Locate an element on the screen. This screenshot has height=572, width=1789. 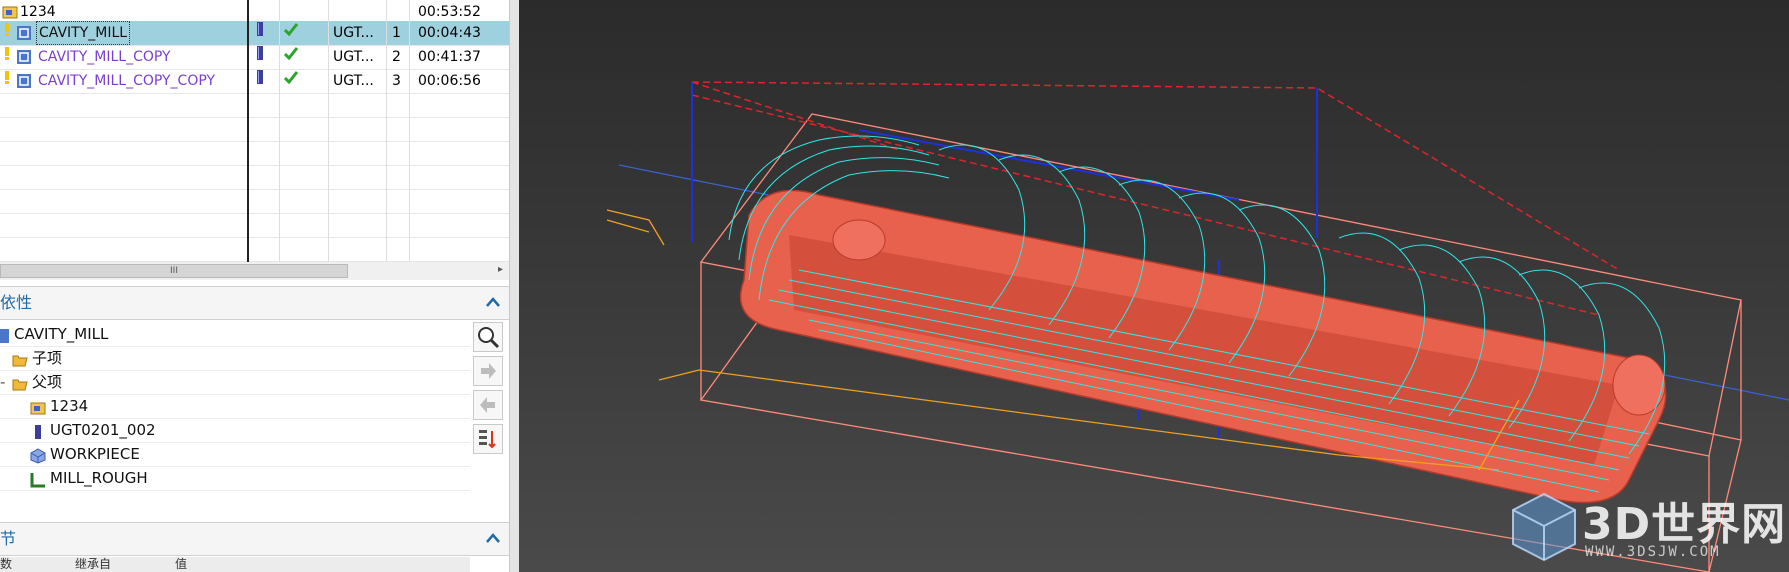
tree-item-children: 子项 is located at coordinates (235, 358).